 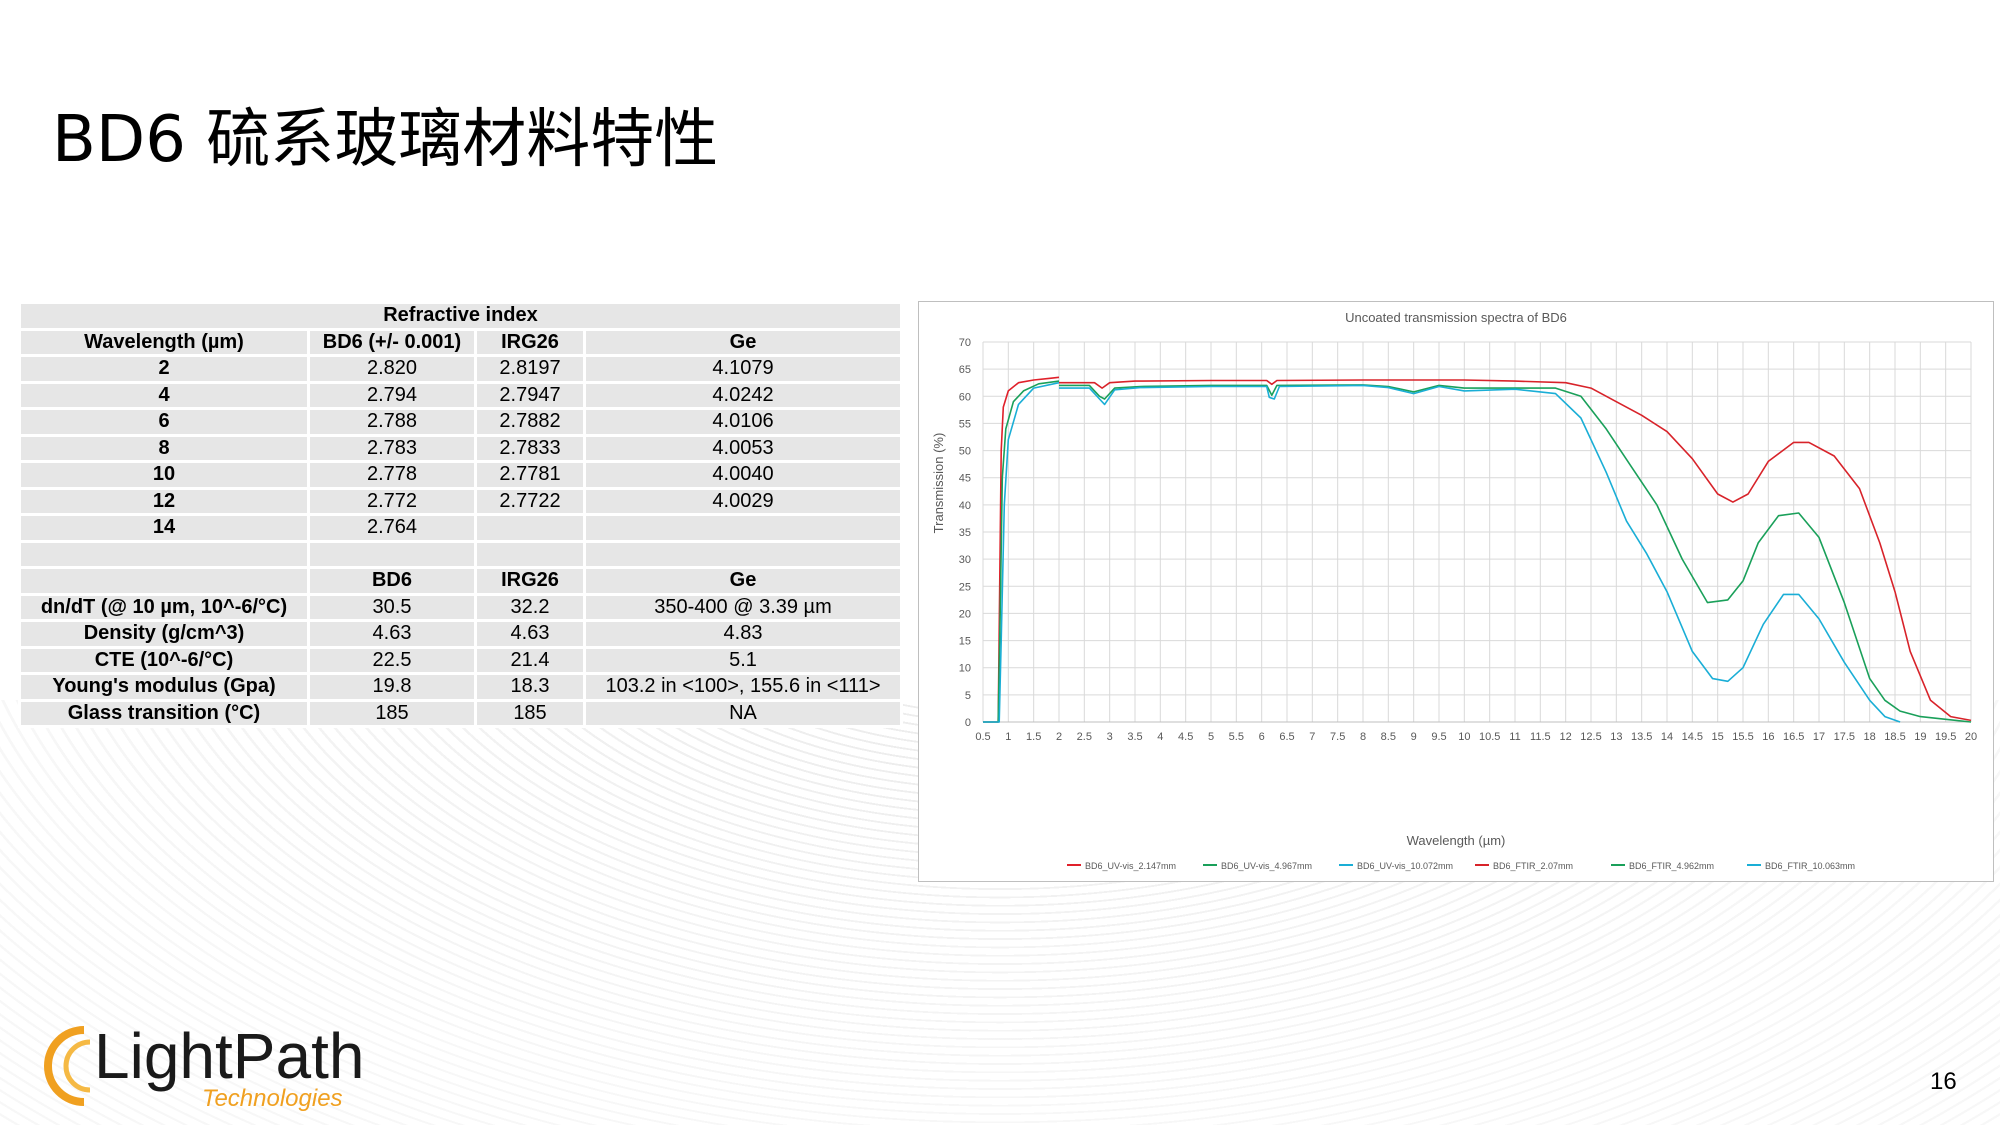 What do you see at coordinates (392, 501) in the screenshot?
I see `table-cell: 2.772` at bounding box center [392, 501].